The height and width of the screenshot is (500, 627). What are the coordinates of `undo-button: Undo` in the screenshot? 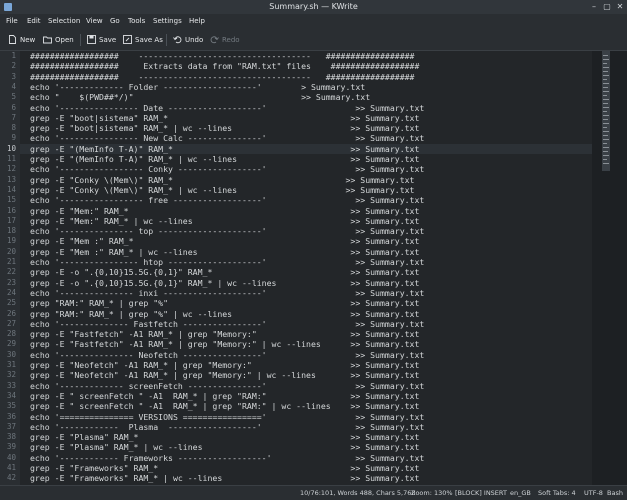 It's located at (188, 40).